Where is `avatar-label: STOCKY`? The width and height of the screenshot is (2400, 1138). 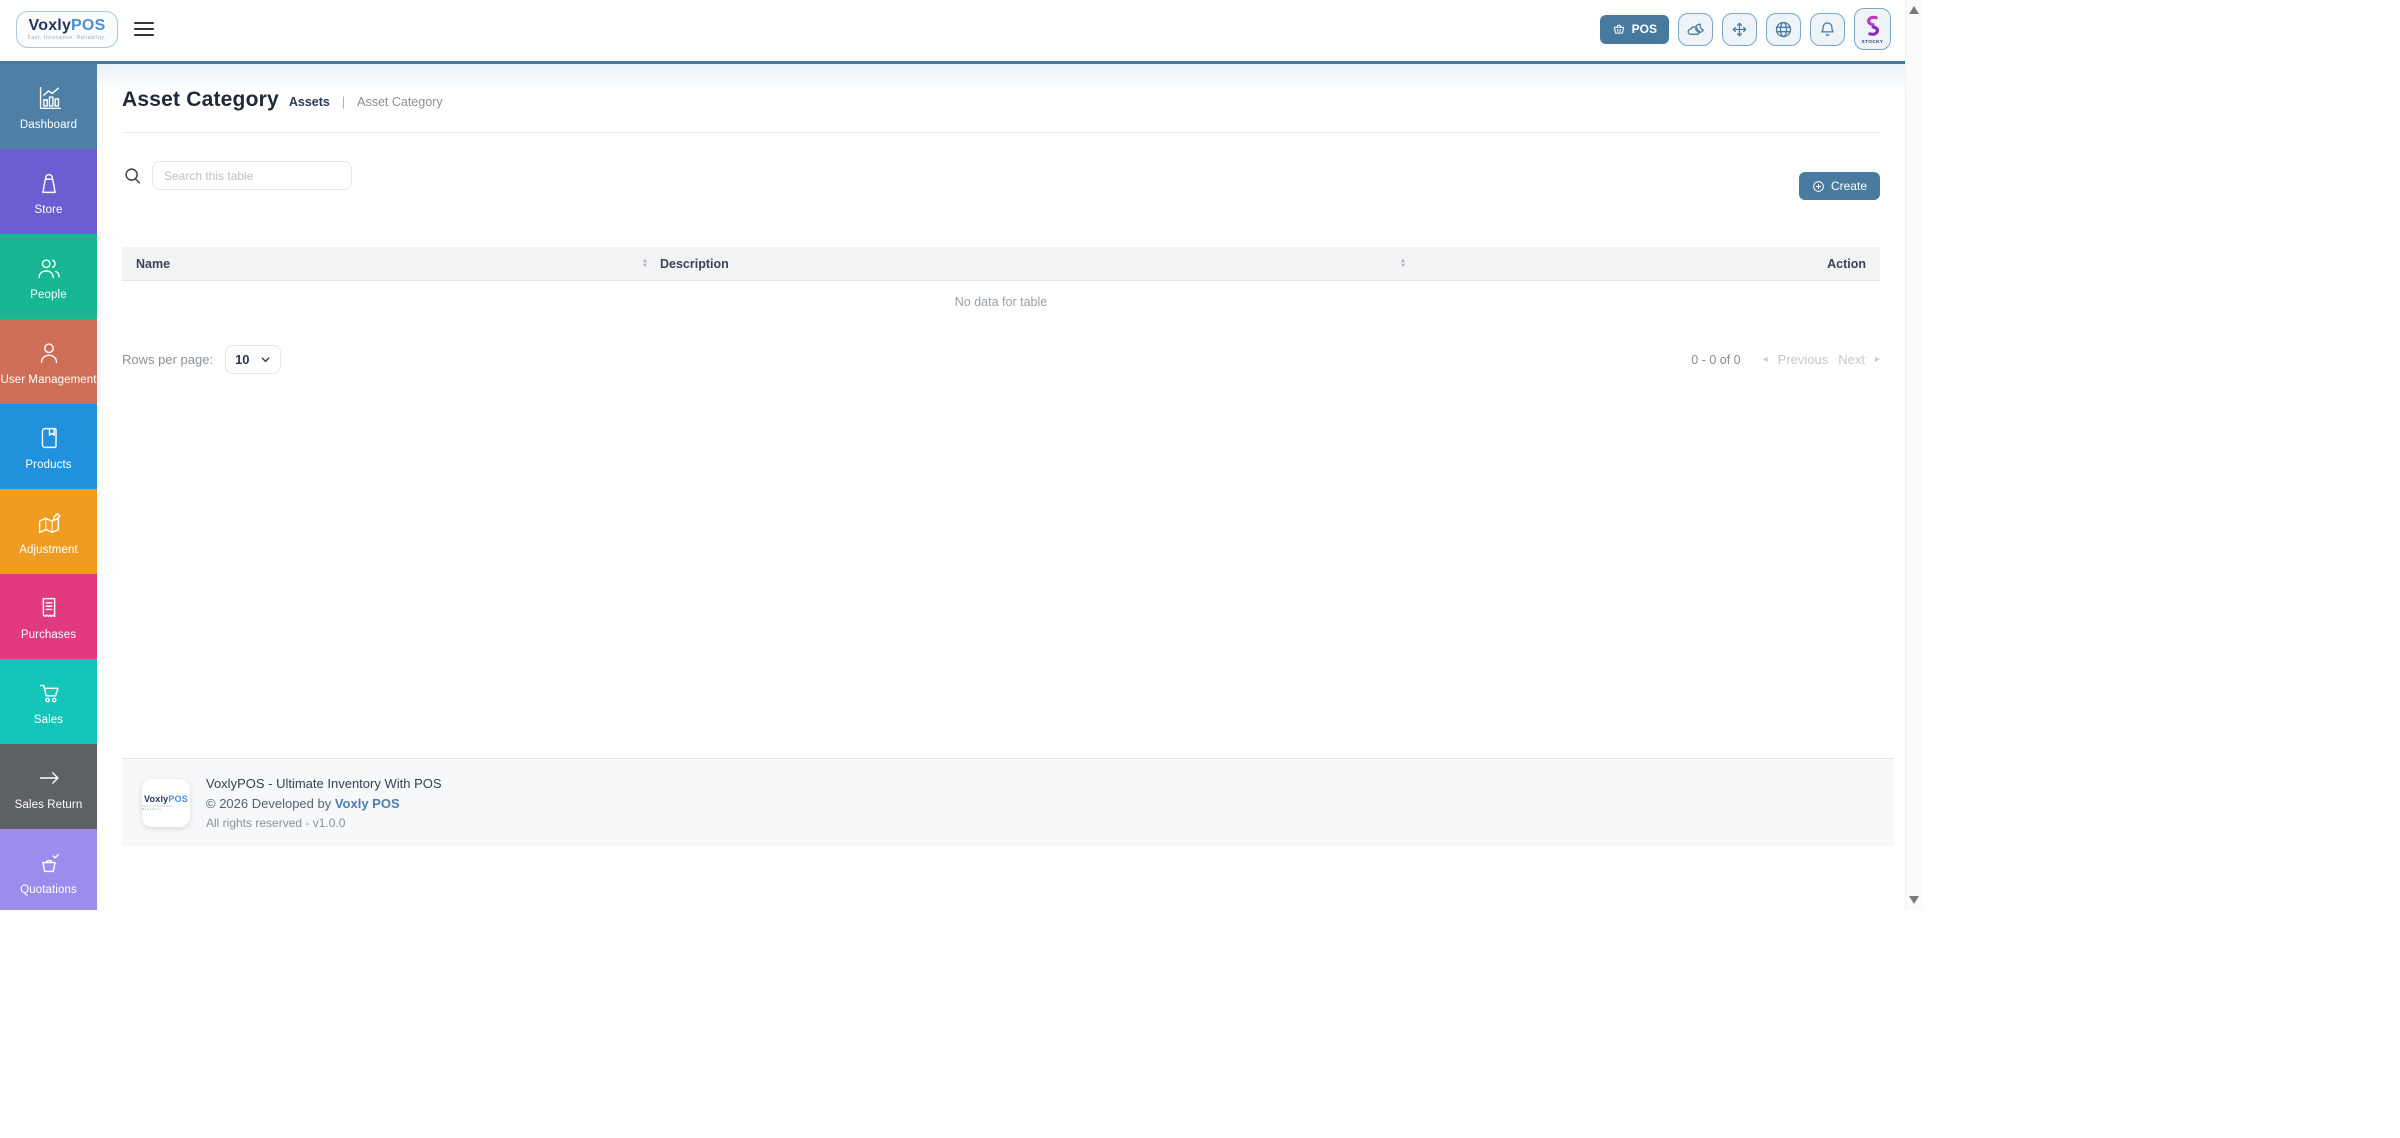
avatar-label: STOCKY is located at coordinates (1872, 41).